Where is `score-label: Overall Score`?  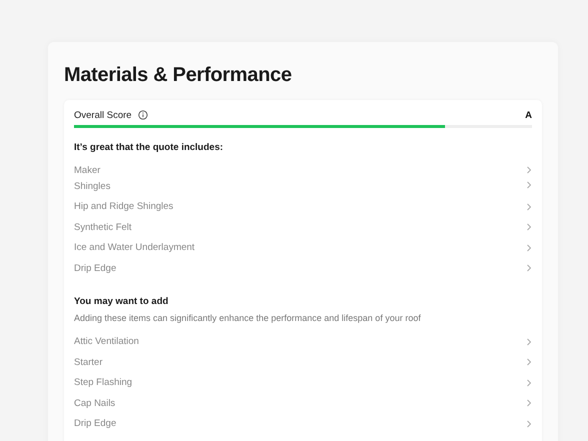 score-label: Overall Score is located at coordinates (103, 115).